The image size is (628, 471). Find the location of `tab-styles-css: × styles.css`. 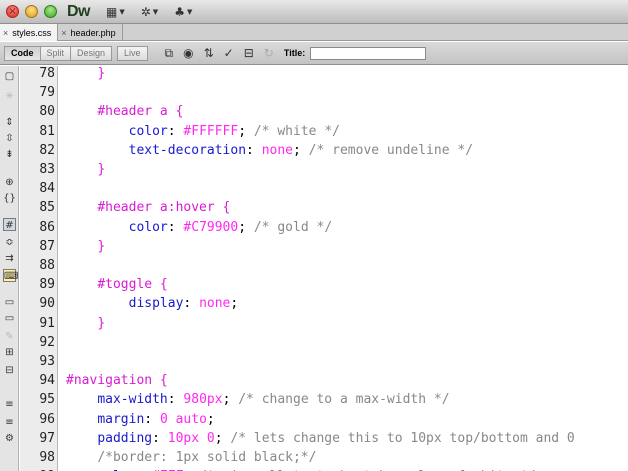

tab-styles-css: × styles.css is located at coordinates (29, 32).